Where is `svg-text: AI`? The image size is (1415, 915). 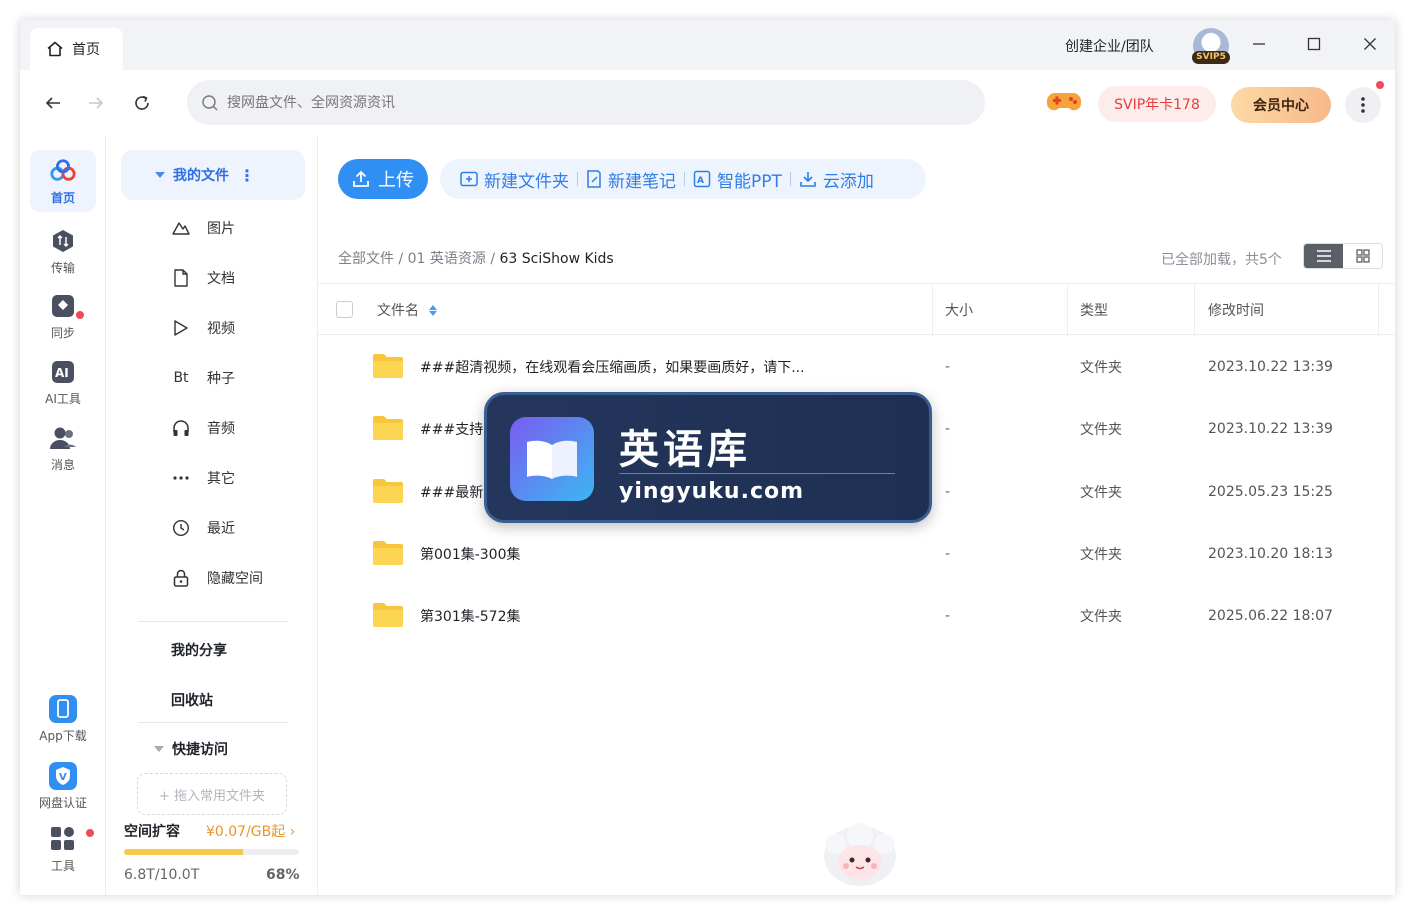
svg-text: AI is located at coordinates (62, 373).